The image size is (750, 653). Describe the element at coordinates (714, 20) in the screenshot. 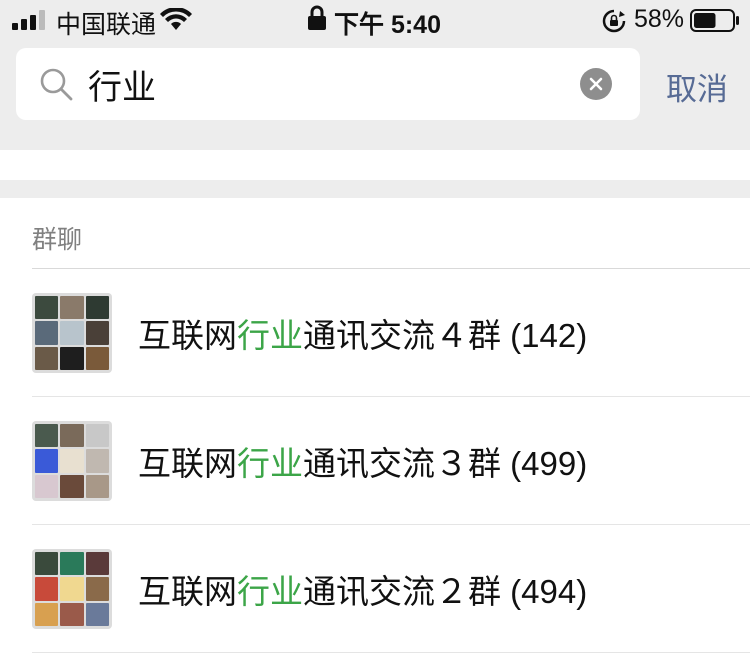

I see `battery-icon` at that location.